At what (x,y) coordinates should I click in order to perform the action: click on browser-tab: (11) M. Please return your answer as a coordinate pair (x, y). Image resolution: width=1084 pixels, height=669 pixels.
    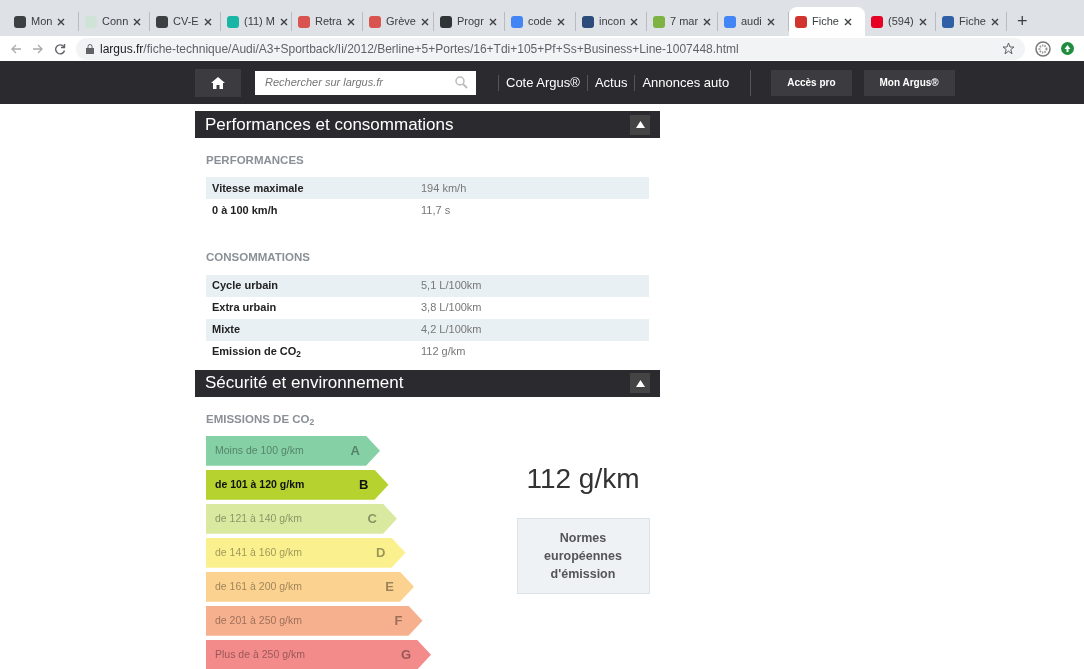
    Looking at the image, I should click on (256, 21).